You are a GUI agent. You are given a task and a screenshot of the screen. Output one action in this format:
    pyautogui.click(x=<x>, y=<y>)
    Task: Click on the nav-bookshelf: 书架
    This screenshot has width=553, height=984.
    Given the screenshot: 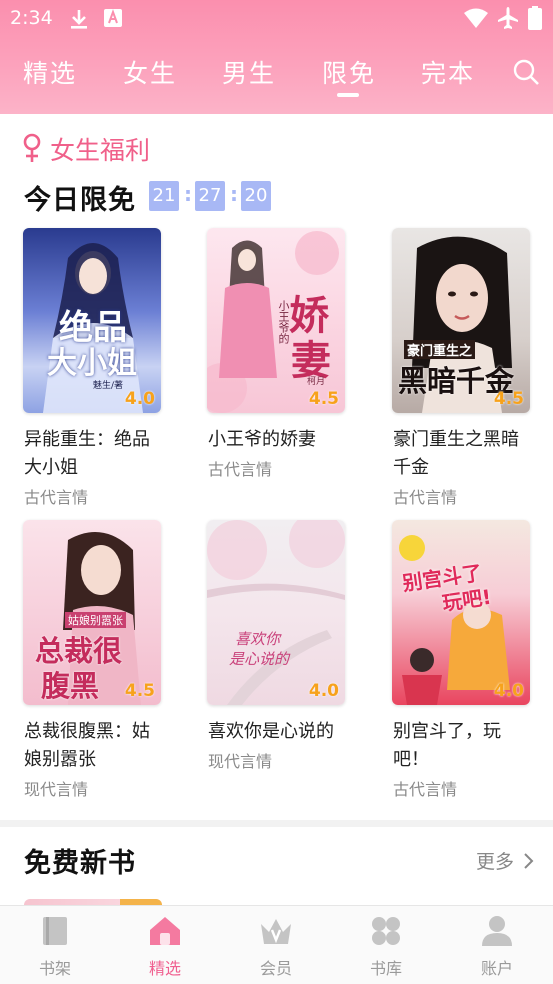 What is the action you would take?
    pyautogui.click(x=55, y=945)
    